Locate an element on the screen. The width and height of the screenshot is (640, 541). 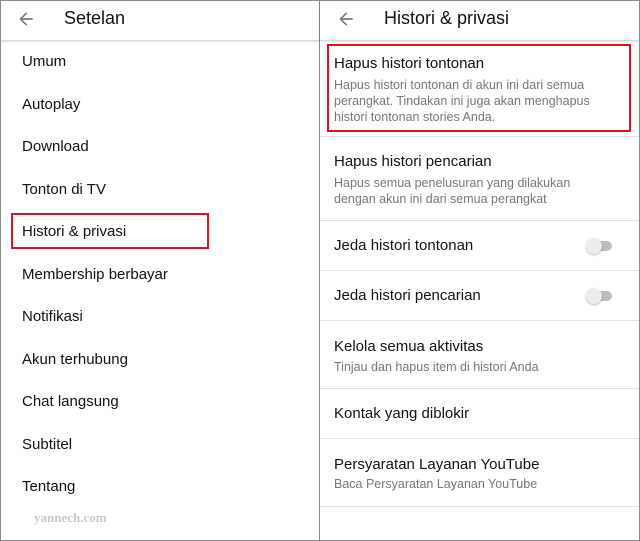
settings-item-download: Download is located at coordinates (55, 146).